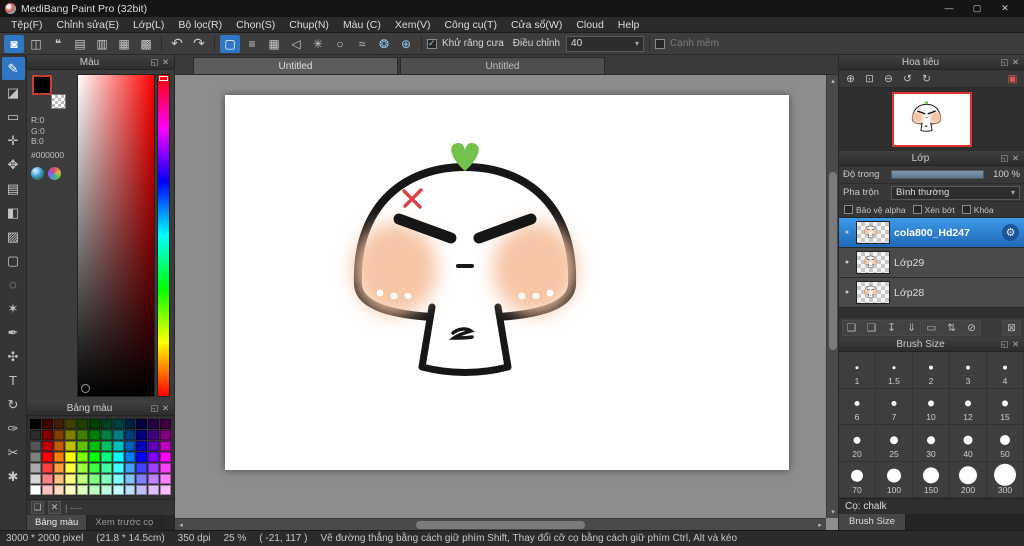  What do you see at coordinates (148, 25) in the screenshot?
I see `menu-item: Lớp(L)` at bounding box center [148, 25].